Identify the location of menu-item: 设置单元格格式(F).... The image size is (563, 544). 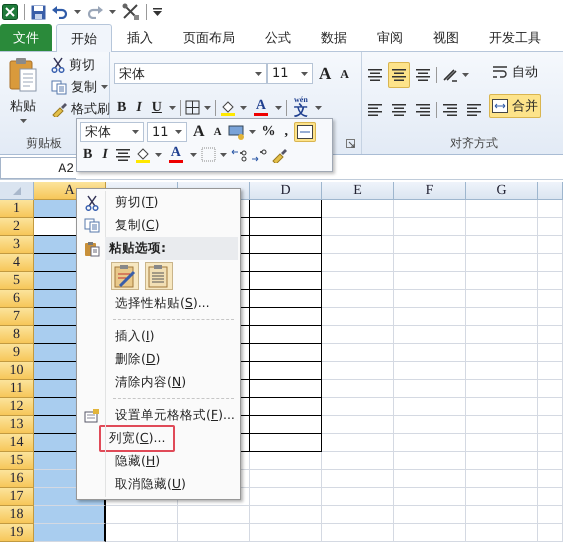
(175, 415).